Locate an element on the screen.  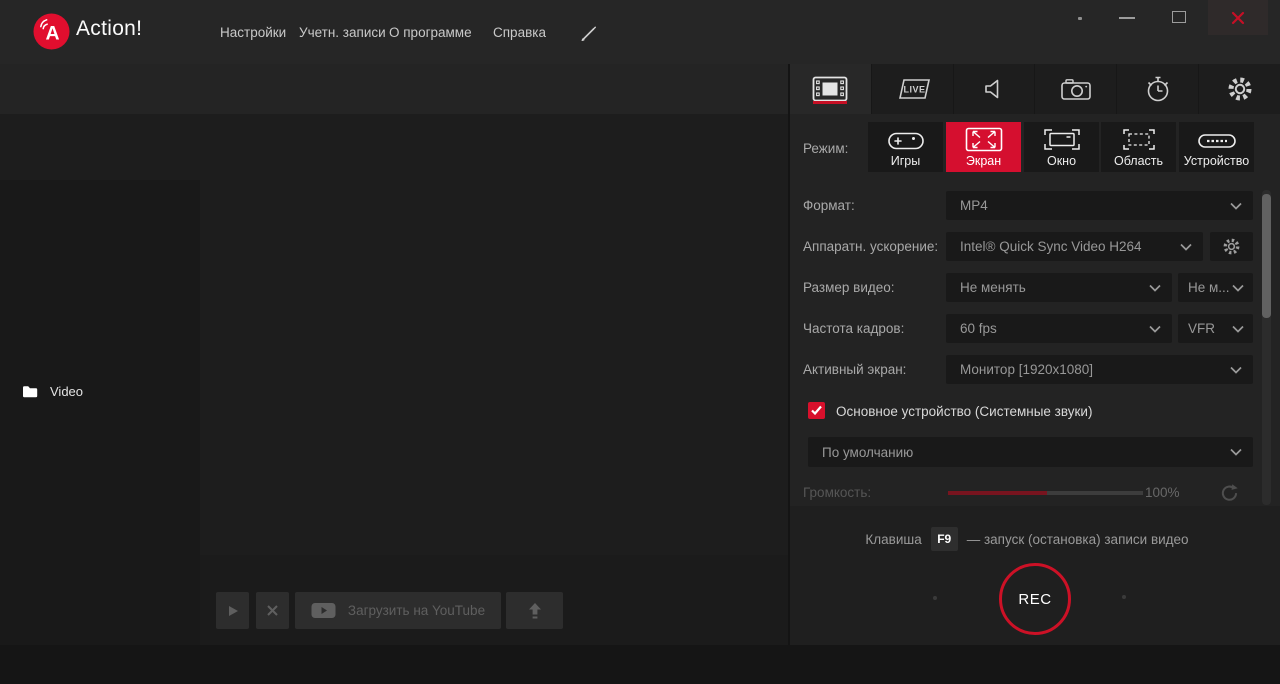
active-screen-dropdown: Монитор [1920x1080] is located at coordinates (1099, 369).